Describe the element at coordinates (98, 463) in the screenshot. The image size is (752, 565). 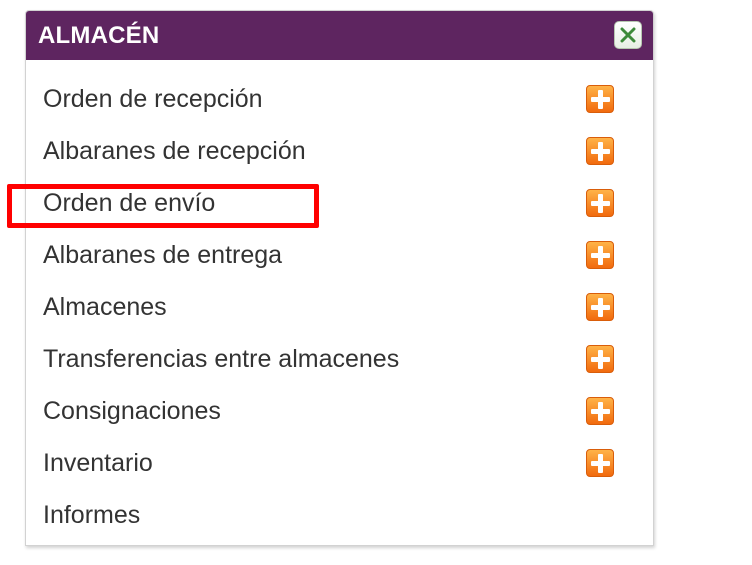
I see `menu-item-label: Inventario` at that location.